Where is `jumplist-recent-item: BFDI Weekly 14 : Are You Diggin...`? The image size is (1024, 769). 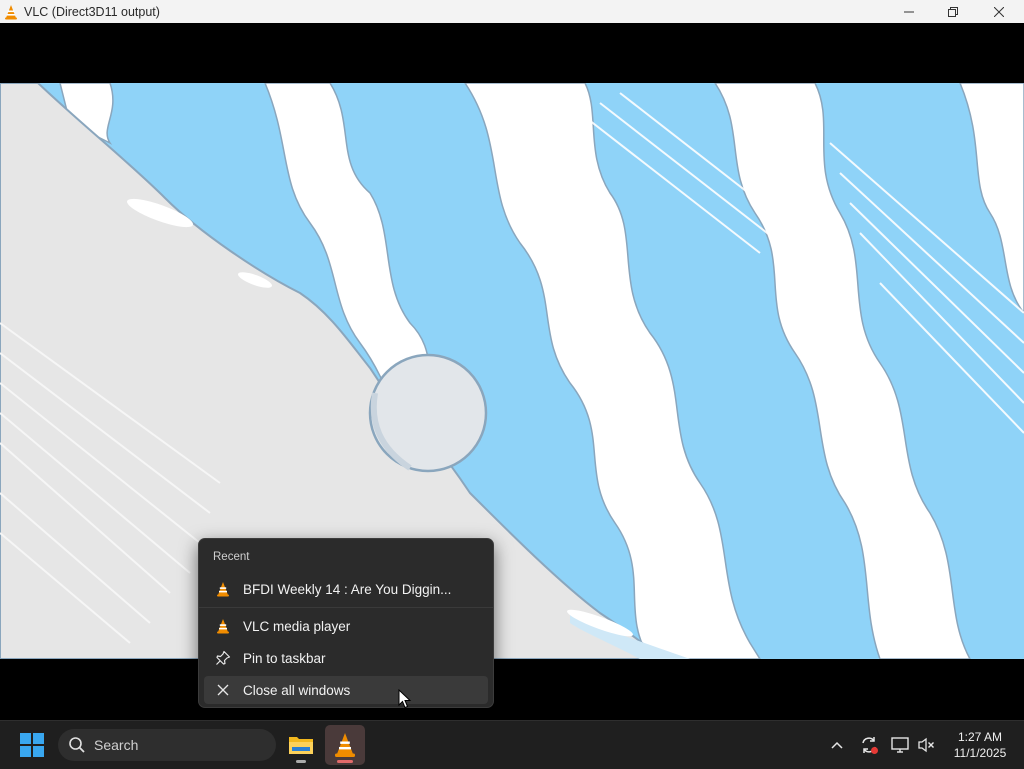
jumplist-recent-item: BFDI Weekly 14 : Are You Diggin... is located at coordinates (346, 589).